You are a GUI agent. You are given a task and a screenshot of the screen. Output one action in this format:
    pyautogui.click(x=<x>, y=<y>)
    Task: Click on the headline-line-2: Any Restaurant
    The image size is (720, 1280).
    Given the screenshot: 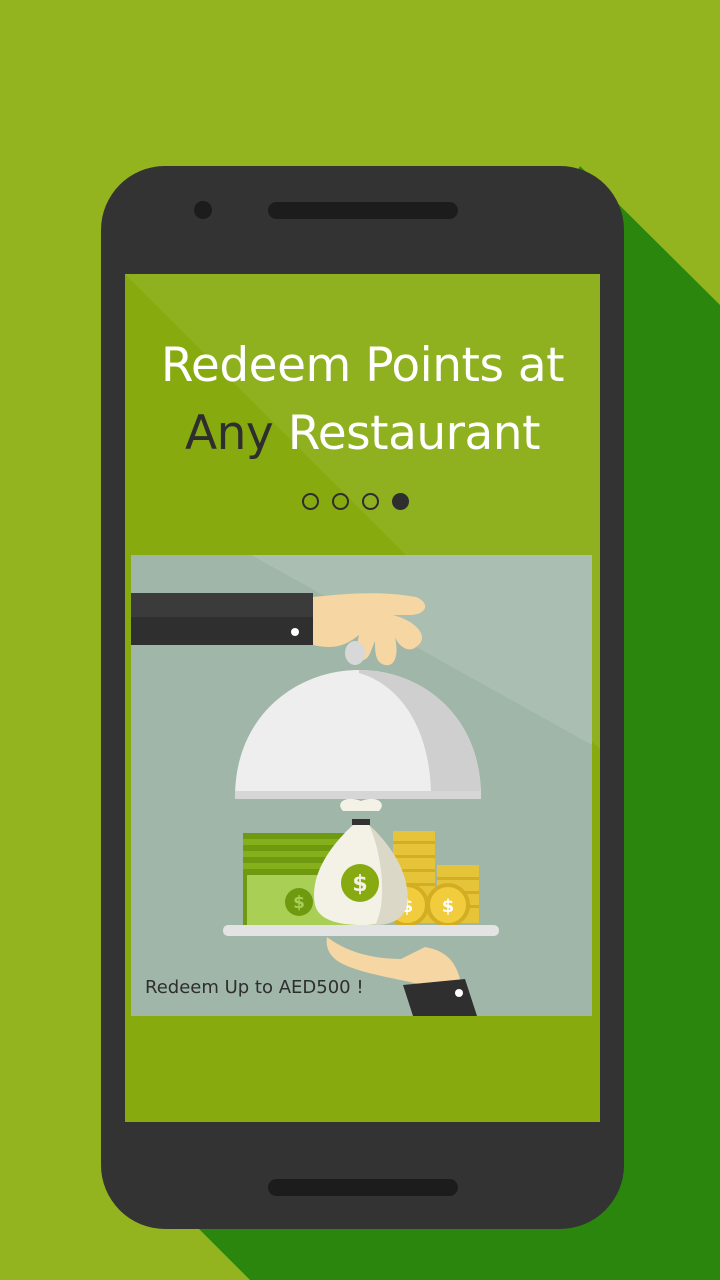 What is the action you would take?
    pyautogui.click(x=362, y=434)
    